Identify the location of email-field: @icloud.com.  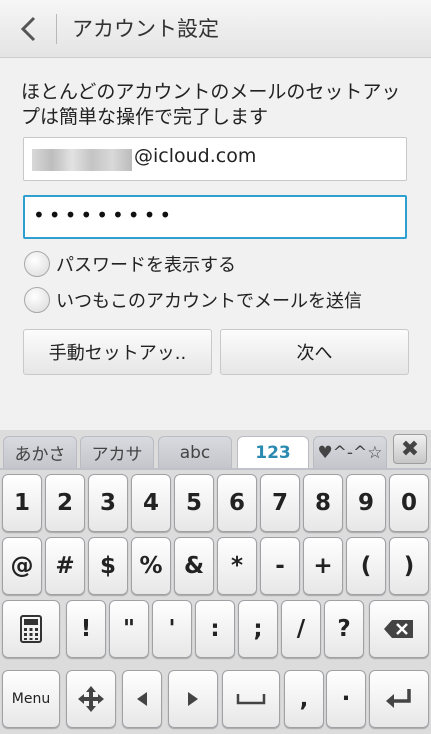
(215, 159).